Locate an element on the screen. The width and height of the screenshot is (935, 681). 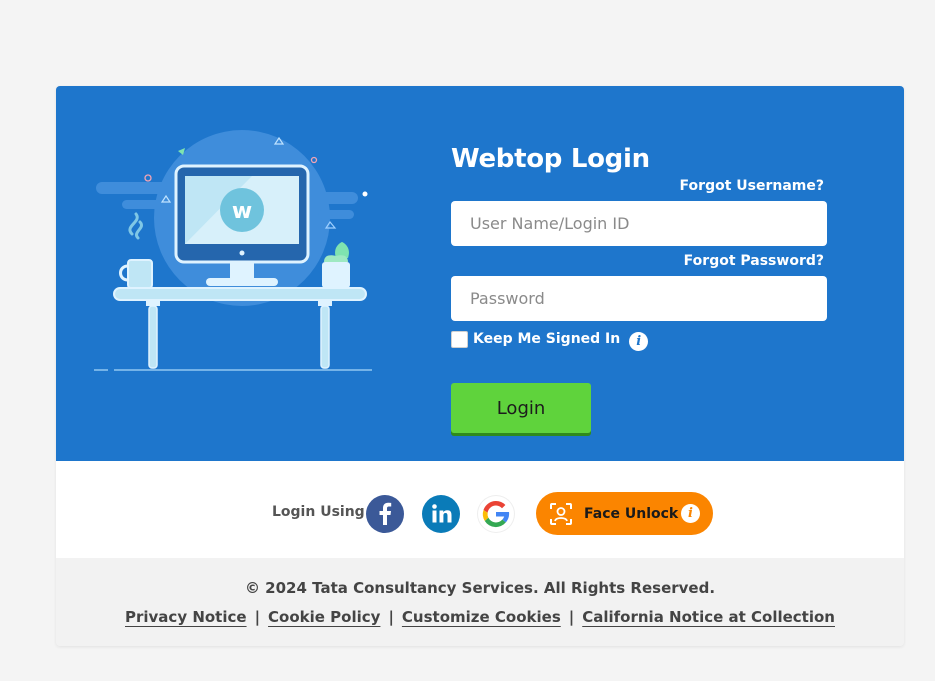
facebook-login-button is located at coordinates (385, 514).